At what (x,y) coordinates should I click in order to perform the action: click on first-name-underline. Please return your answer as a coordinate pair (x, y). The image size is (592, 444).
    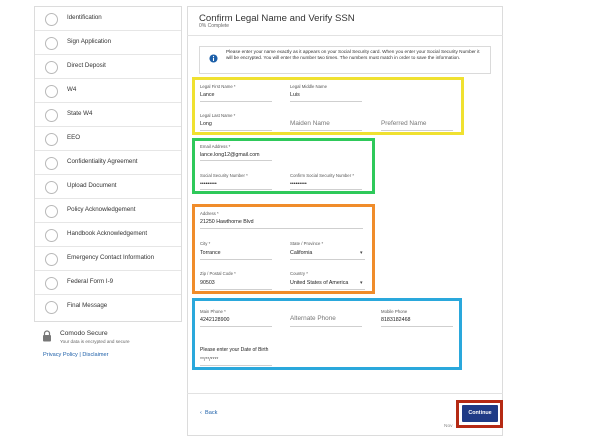
    Looking at the image, I should click on (236, 101).